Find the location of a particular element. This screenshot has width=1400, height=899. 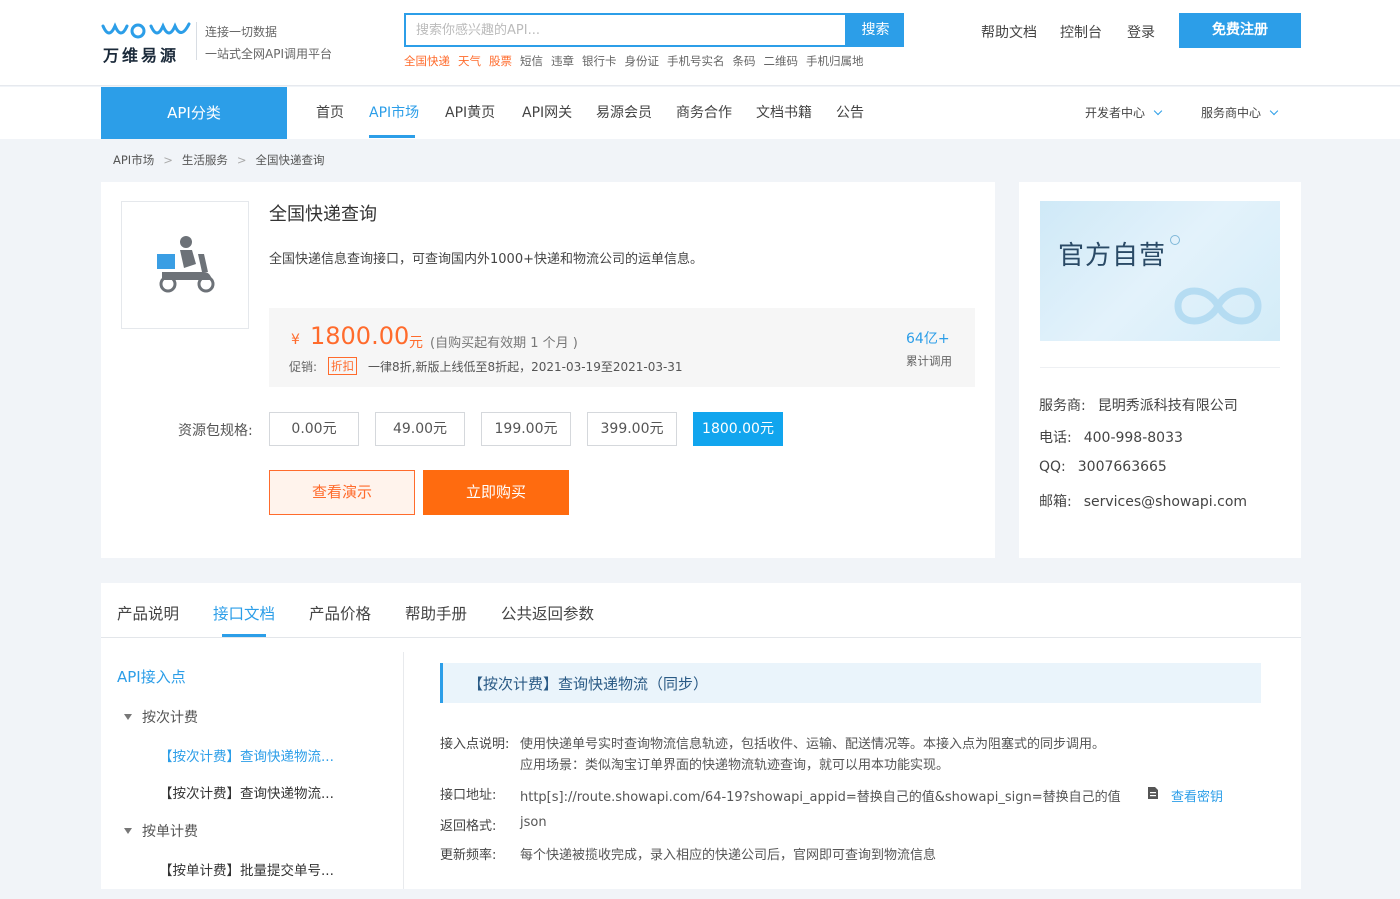

hot-keyword: 二维码 is located at coordinates (781, 61).